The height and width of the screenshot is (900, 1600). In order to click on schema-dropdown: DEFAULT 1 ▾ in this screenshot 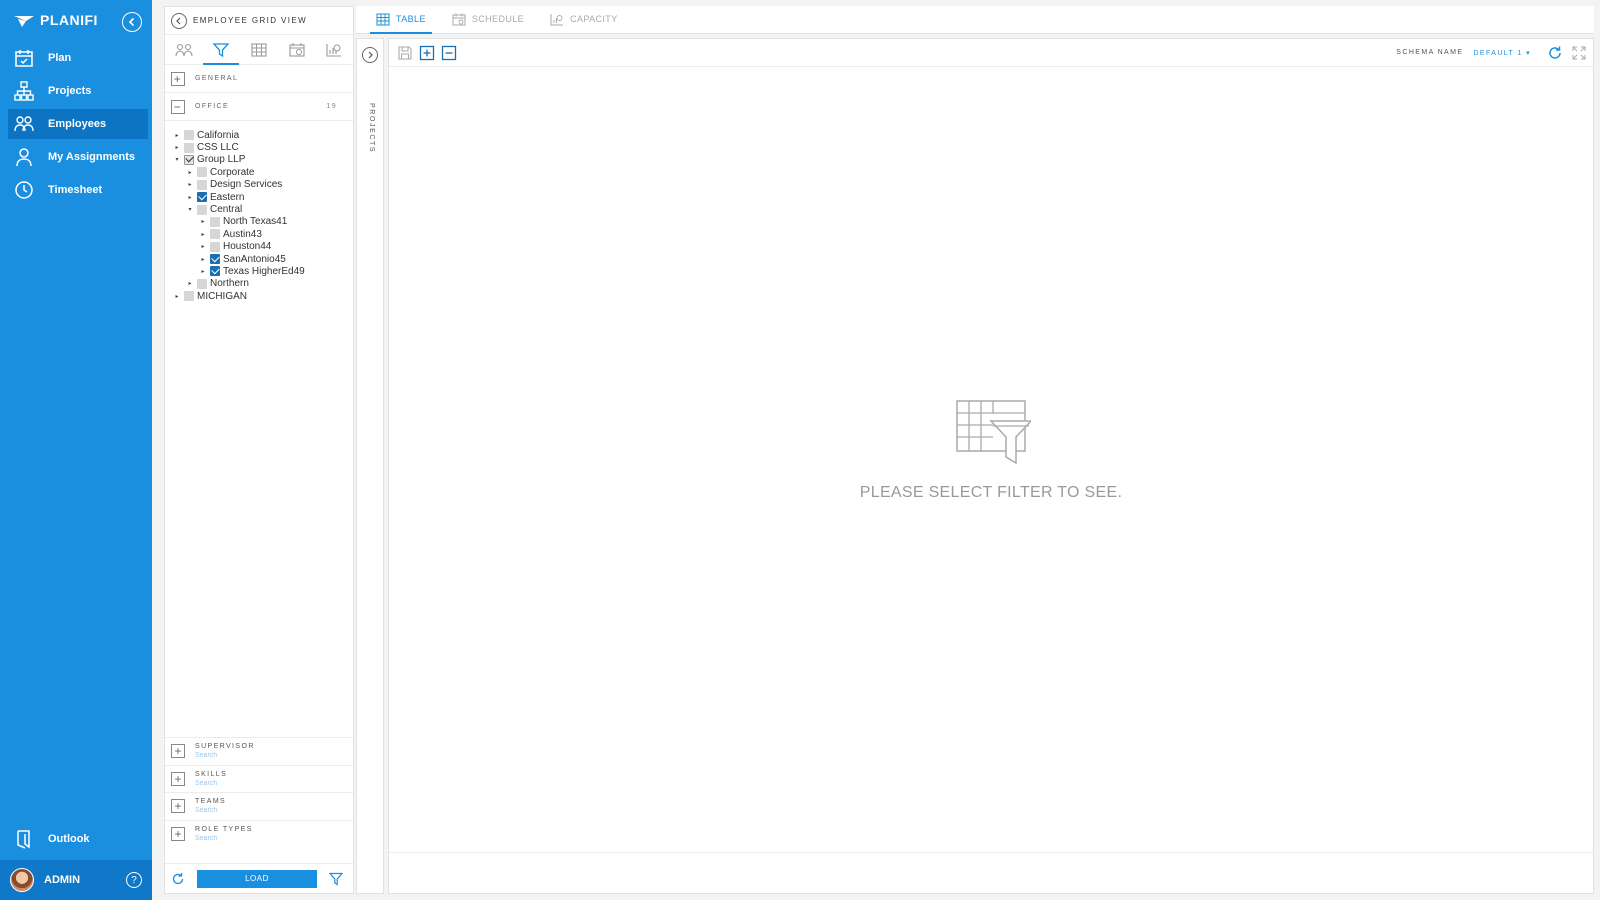, I will do `click(1502, 53)`.